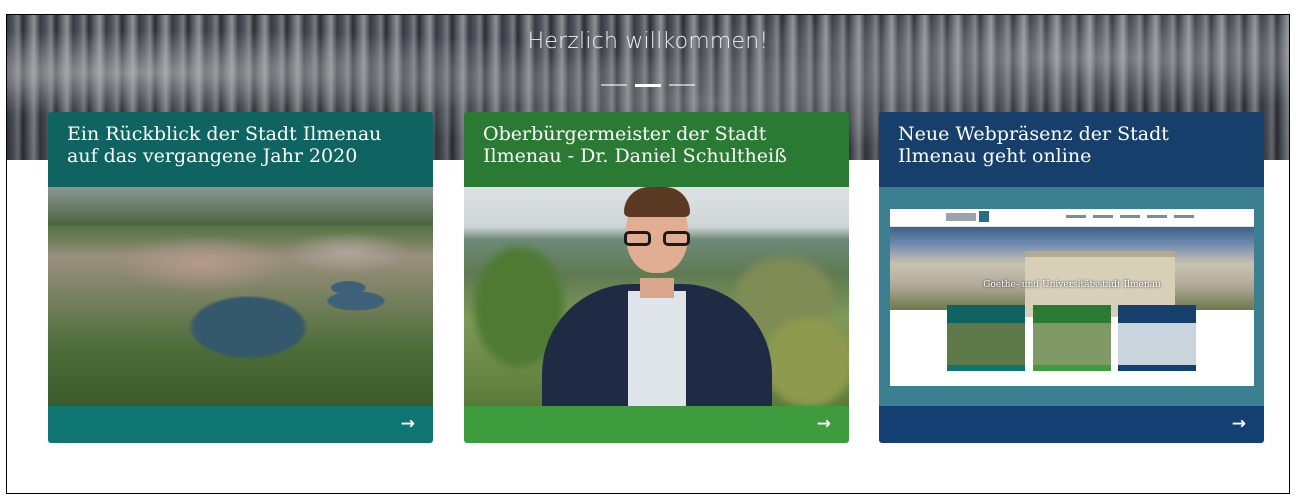 The width and height of the screenshot is (1296, 497). I want to click on aerial-photo-image, so click(240, 296).